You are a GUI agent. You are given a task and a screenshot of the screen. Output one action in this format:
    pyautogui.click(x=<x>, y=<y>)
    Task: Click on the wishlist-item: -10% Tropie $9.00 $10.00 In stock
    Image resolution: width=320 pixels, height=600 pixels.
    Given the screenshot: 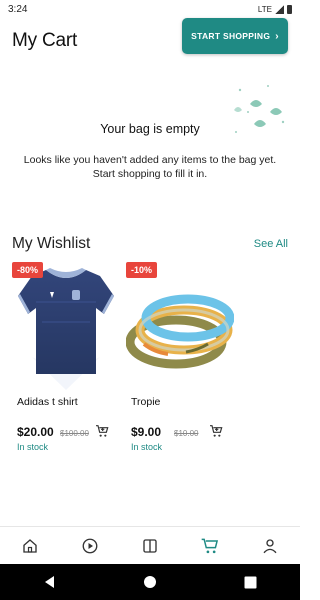 What is the action you would take?
    pyautogui.click(x=180, y=362)
    